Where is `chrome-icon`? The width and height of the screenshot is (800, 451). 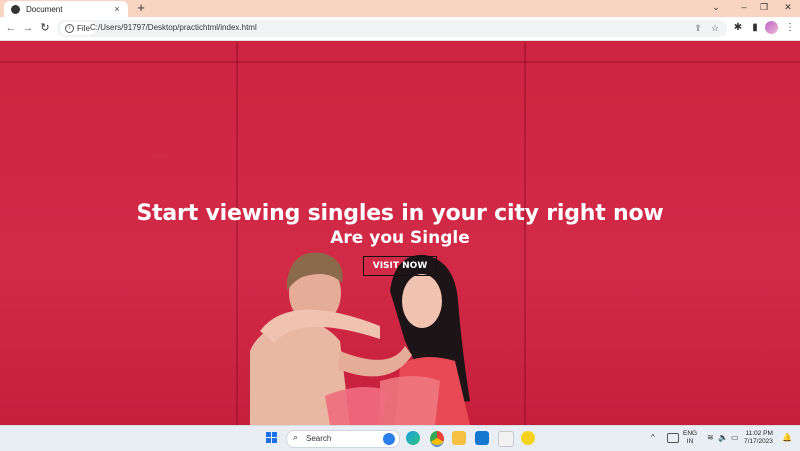 chrome-icon is located at coordinates (437, 439).